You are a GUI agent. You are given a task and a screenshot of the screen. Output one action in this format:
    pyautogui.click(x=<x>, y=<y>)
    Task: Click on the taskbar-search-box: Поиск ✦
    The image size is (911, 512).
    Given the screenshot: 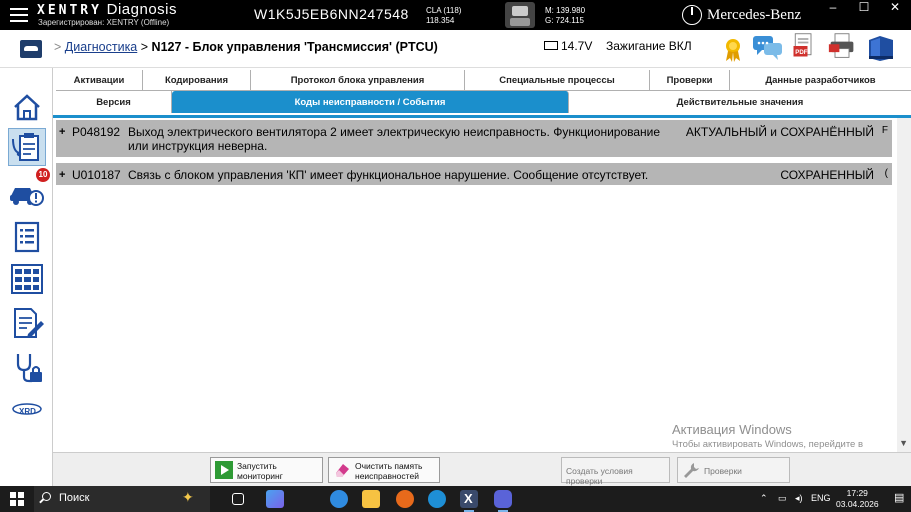 What is the action you would take?
    pyautogui.click(x=122, y=499)
    